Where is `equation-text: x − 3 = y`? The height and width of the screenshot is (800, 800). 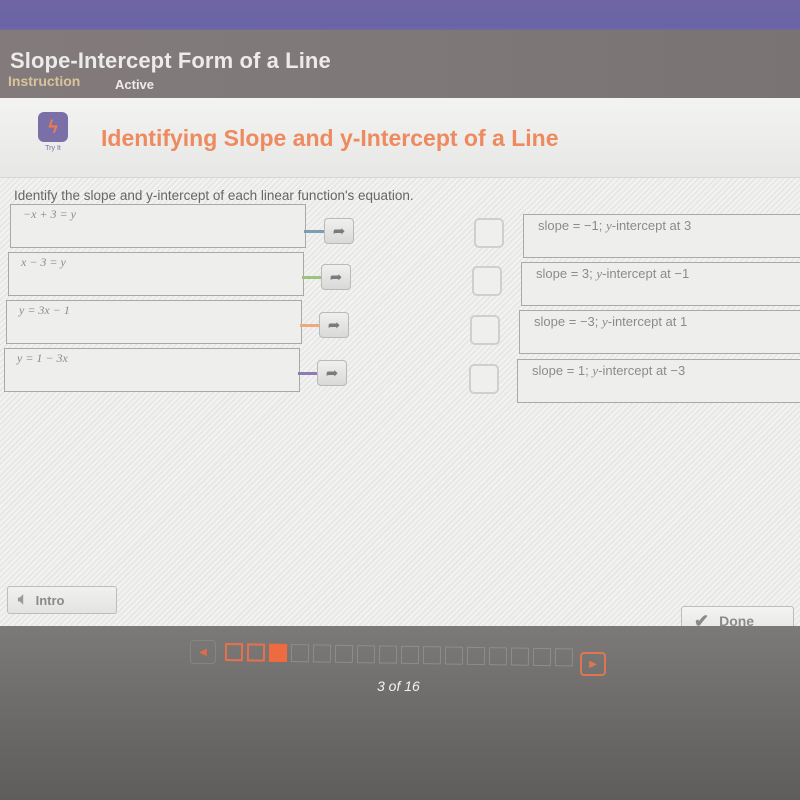 equation-text: x − 3 = y is located at coordinates (43, 262).